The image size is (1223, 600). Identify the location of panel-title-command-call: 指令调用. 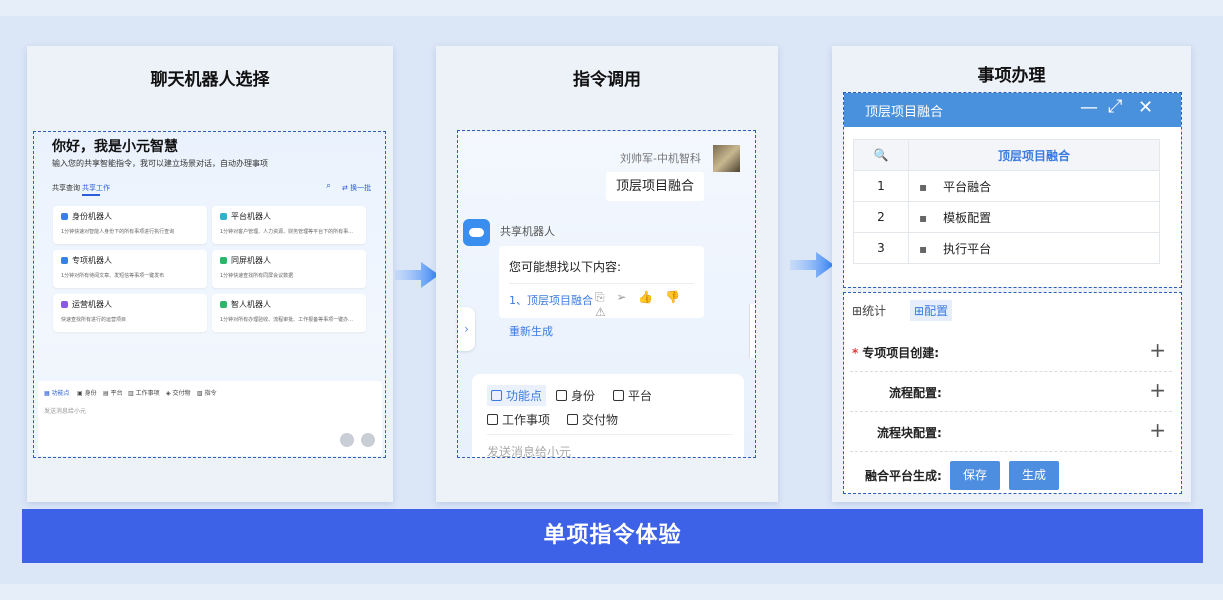
(607, 80).